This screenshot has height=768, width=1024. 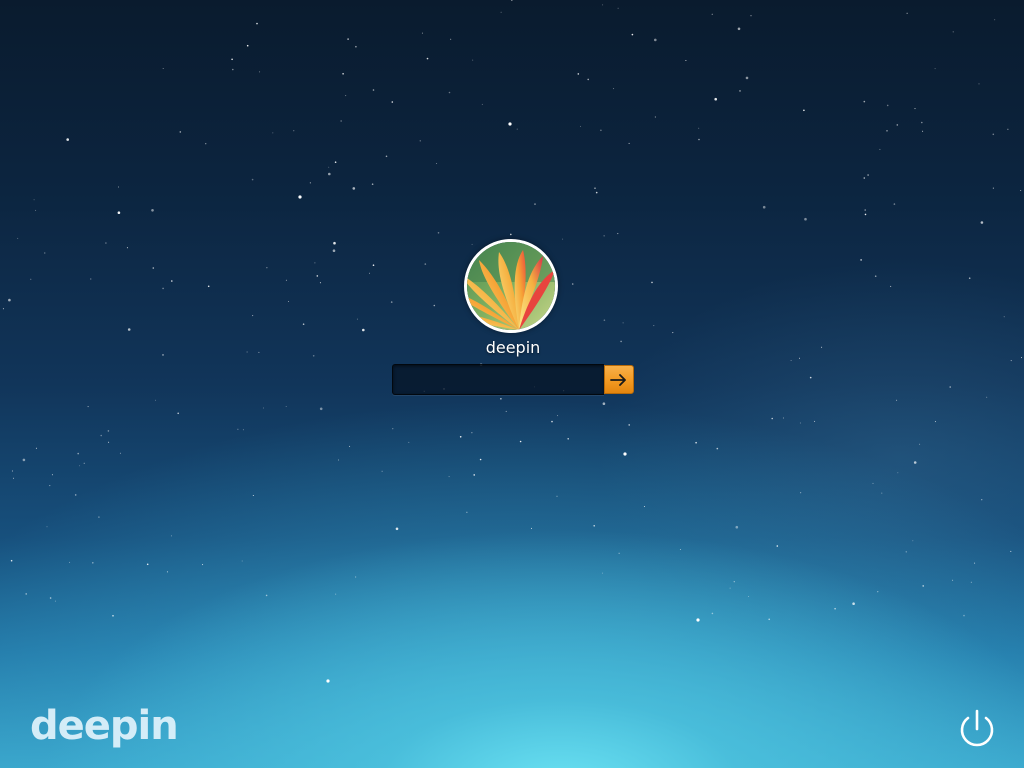 I want to click on user-avatar, so click(x=511, y=286).